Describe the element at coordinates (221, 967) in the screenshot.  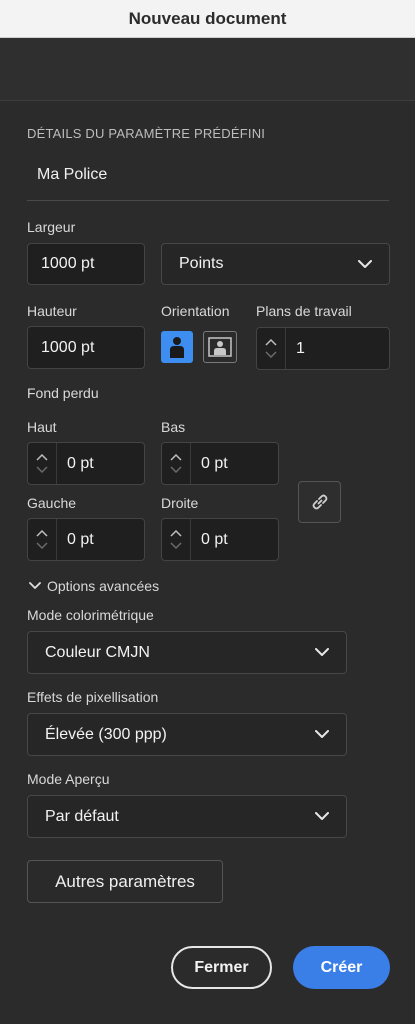
I see `close-button: Fermer` at that location.